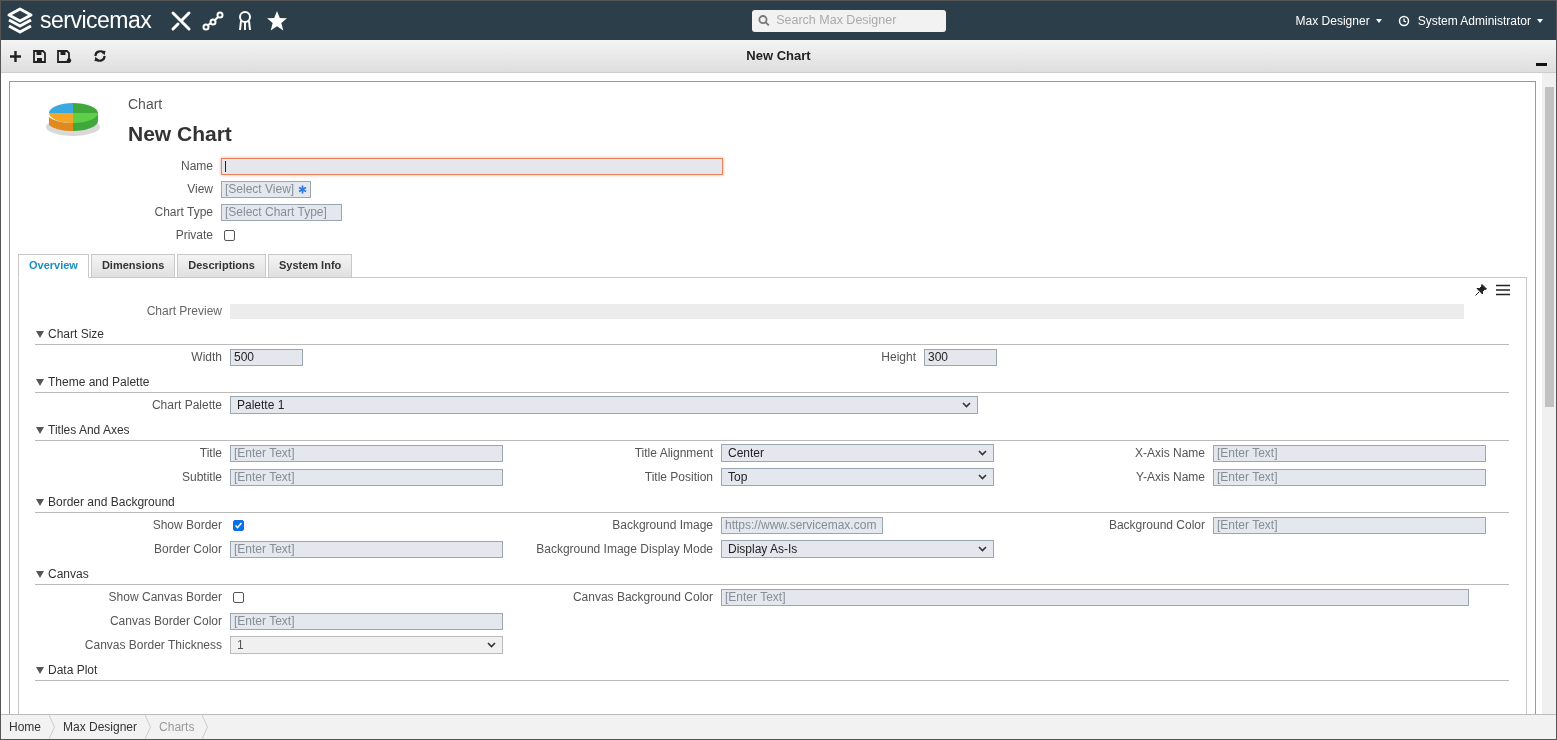 This screenshot has height=740, width=1557. I want to click on asterisk-icon, so click(302, 189).